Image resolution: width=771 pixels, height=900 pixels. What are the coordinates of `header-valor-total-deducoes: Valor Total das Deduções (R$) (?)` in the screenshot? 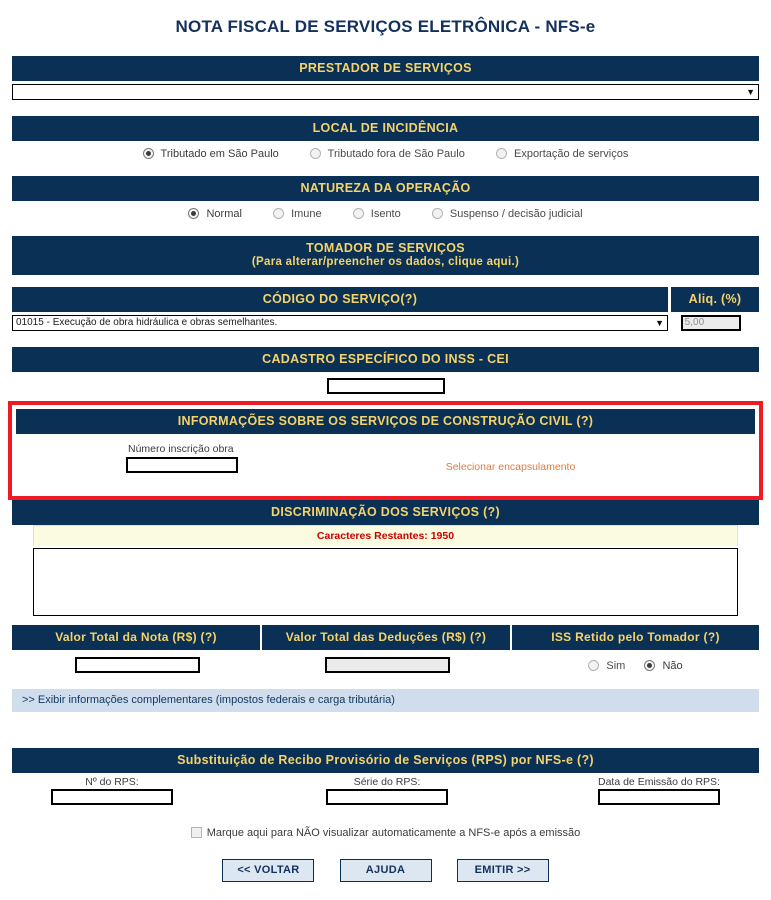 It's located at (386, 638).